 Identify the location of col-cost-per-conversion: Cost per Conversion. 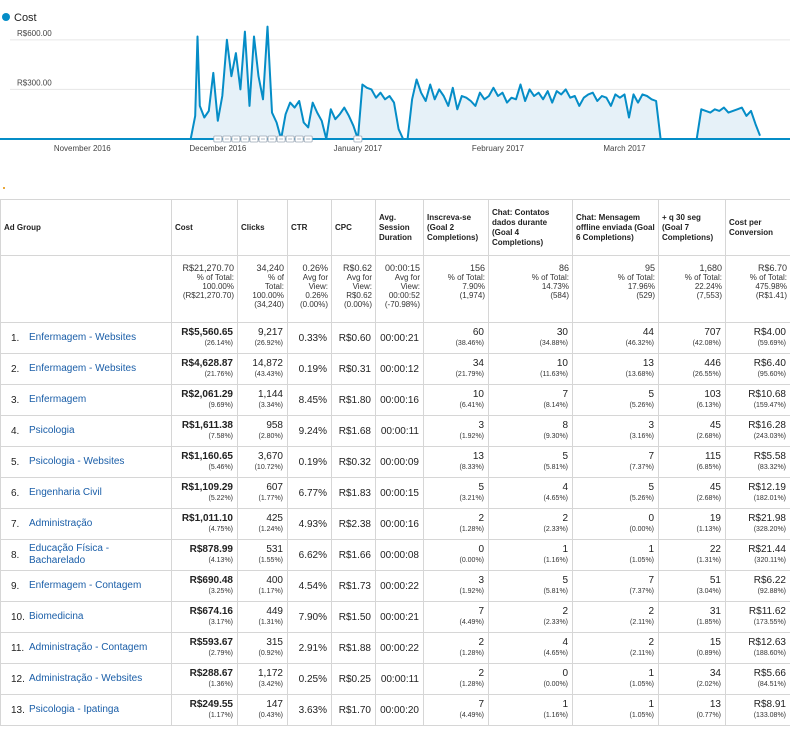
(757, 227).